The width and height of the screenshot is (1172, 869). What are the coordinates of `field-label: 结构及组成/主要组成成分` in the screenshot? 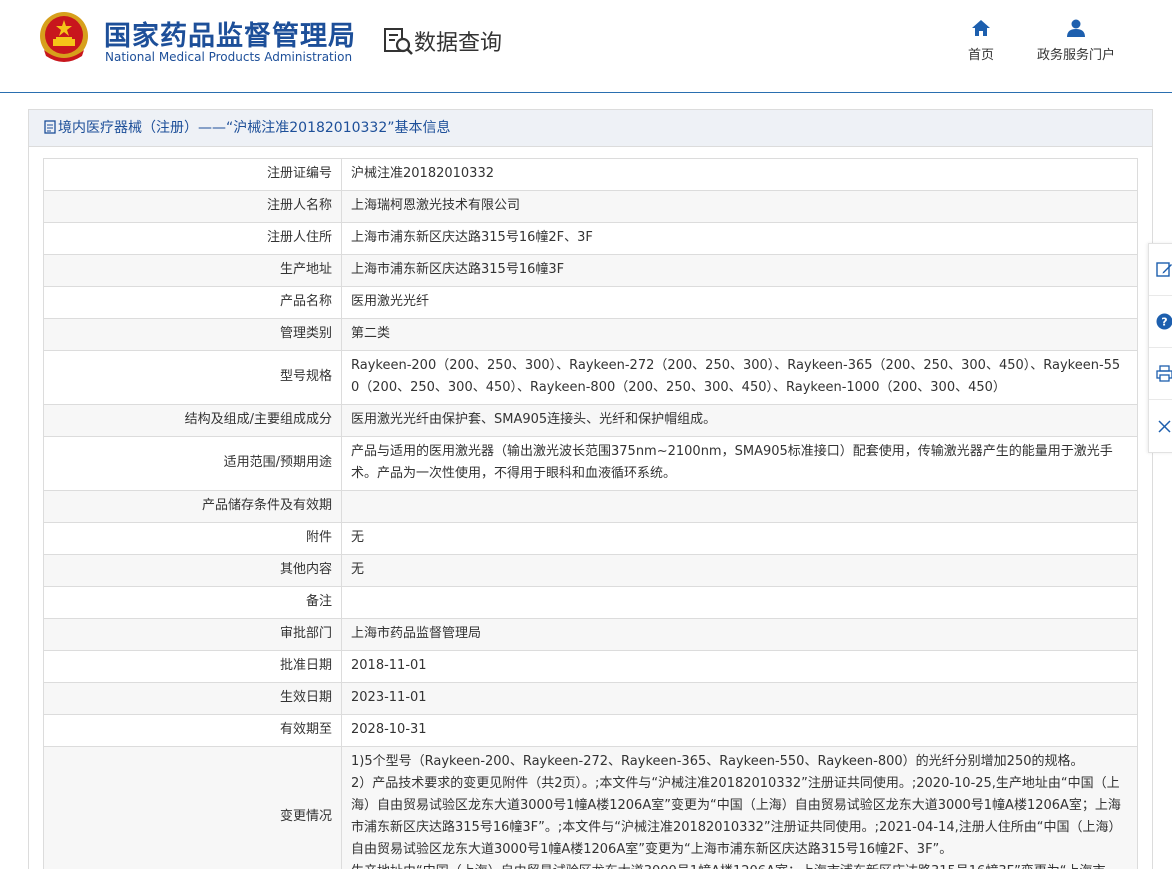 It's located at (192, 420).